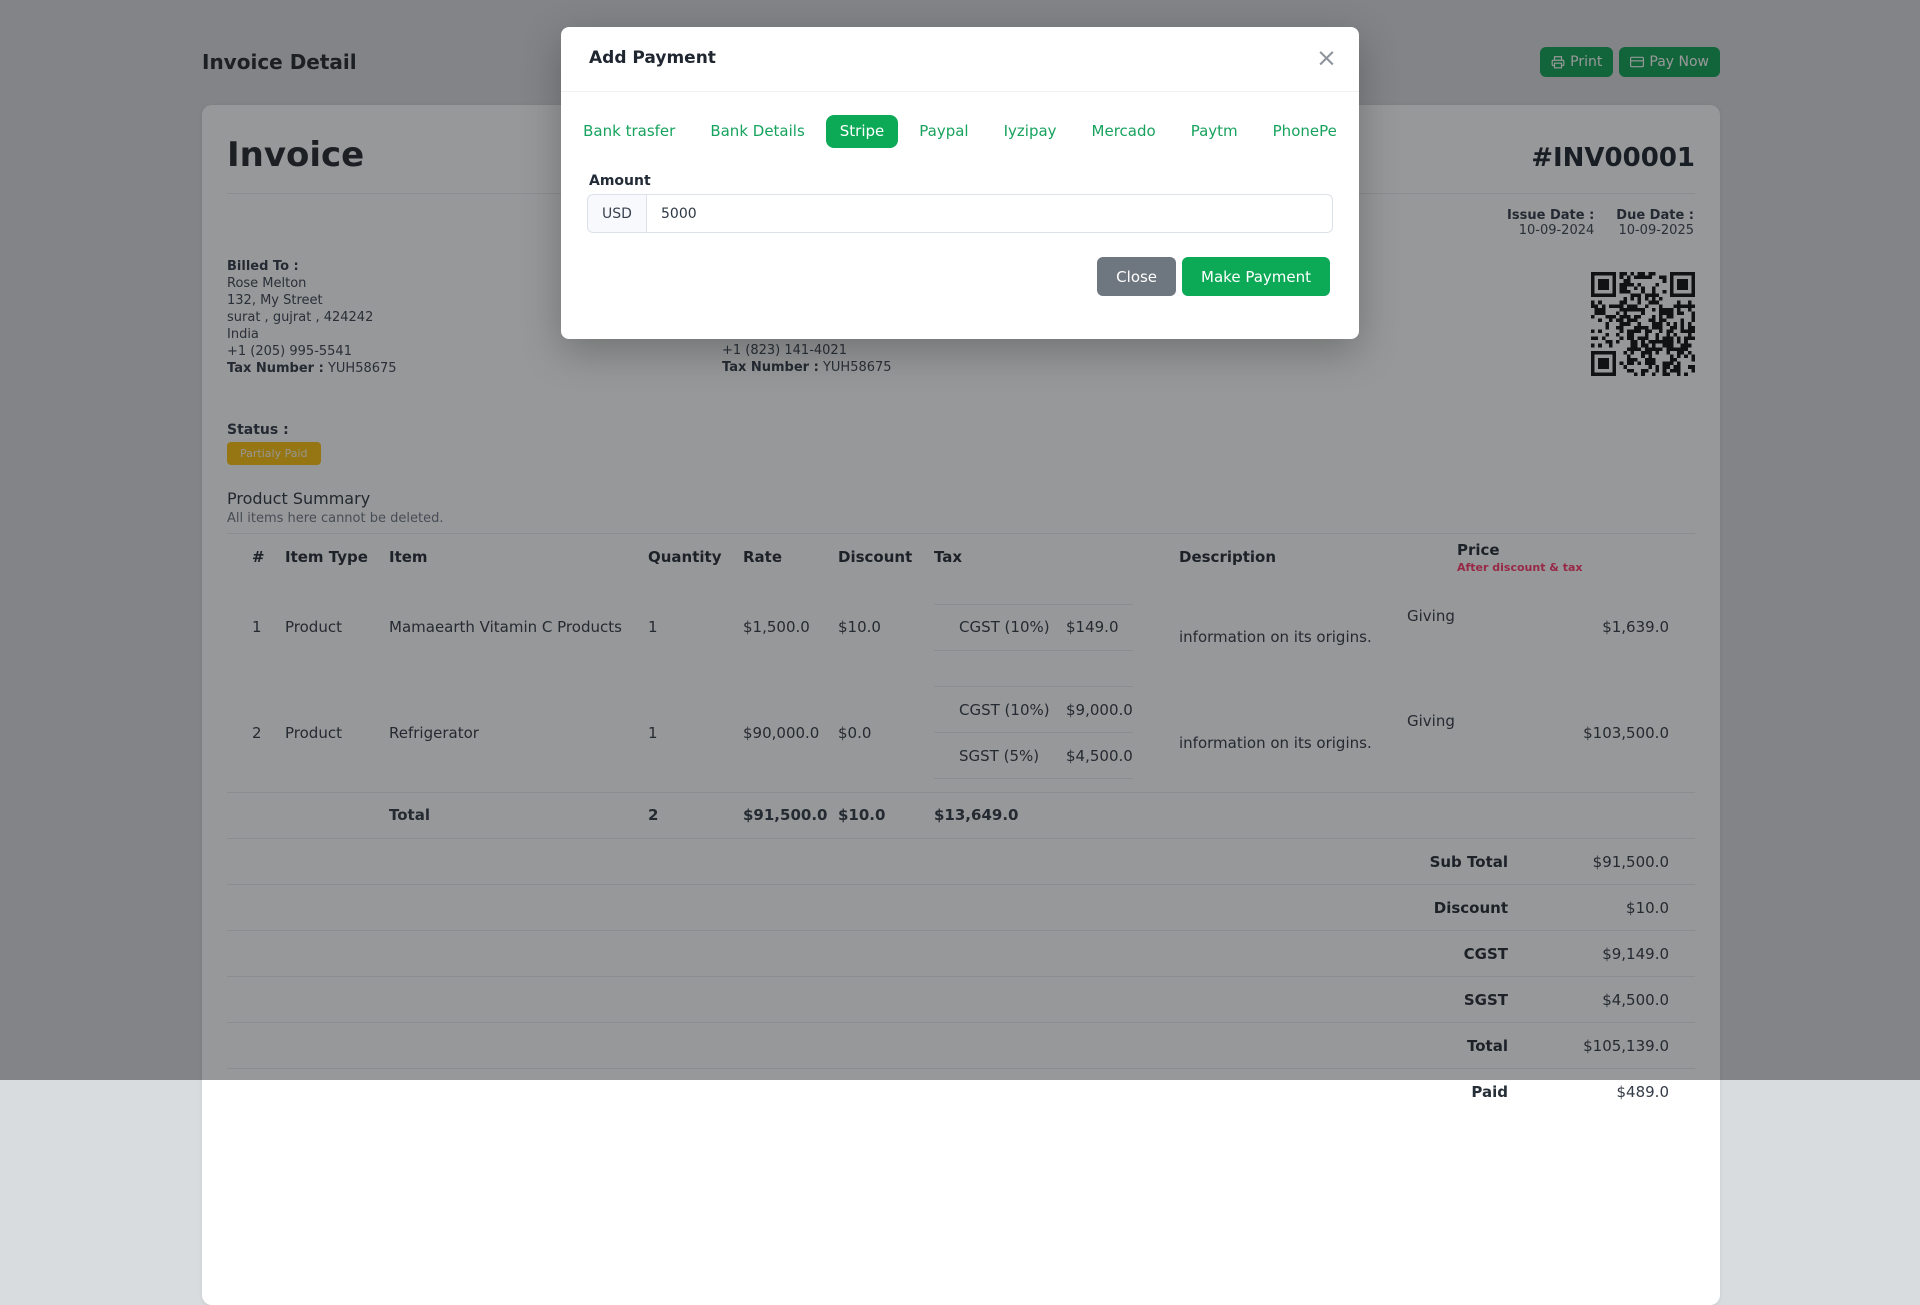  I want to click on tab-mercado: Mercado, so click(1124, 131).